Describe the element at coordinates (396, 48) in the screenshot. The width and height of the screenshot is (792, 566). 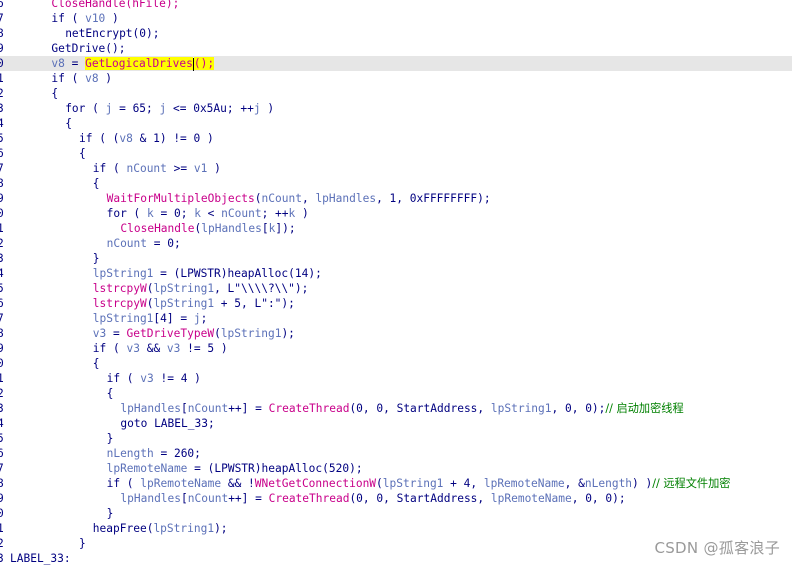
I see `code-line: 9 GetDrive();` at that location.